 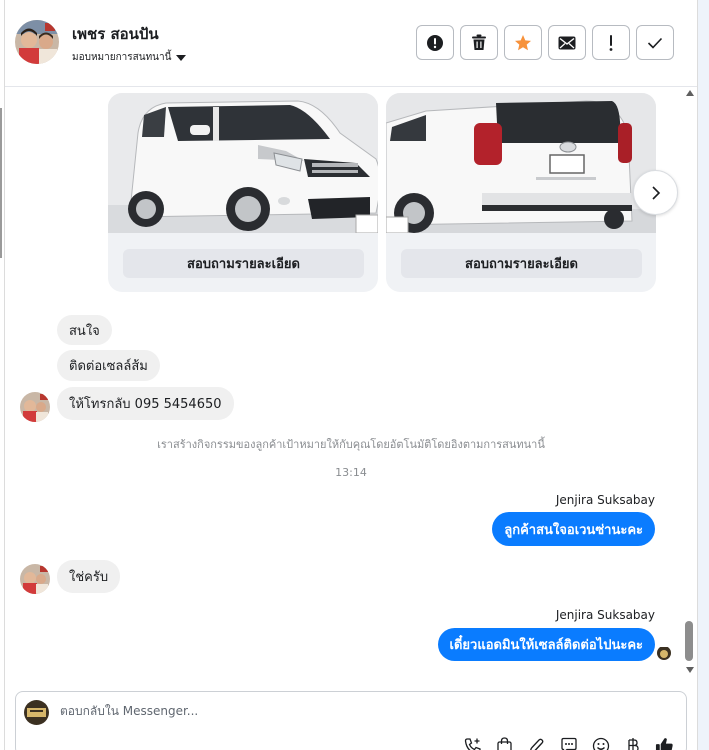 I want to click on outgoing-message: ลูกค้าสนใจอเวนซ่านะคะ, so click(x=573, y=529).